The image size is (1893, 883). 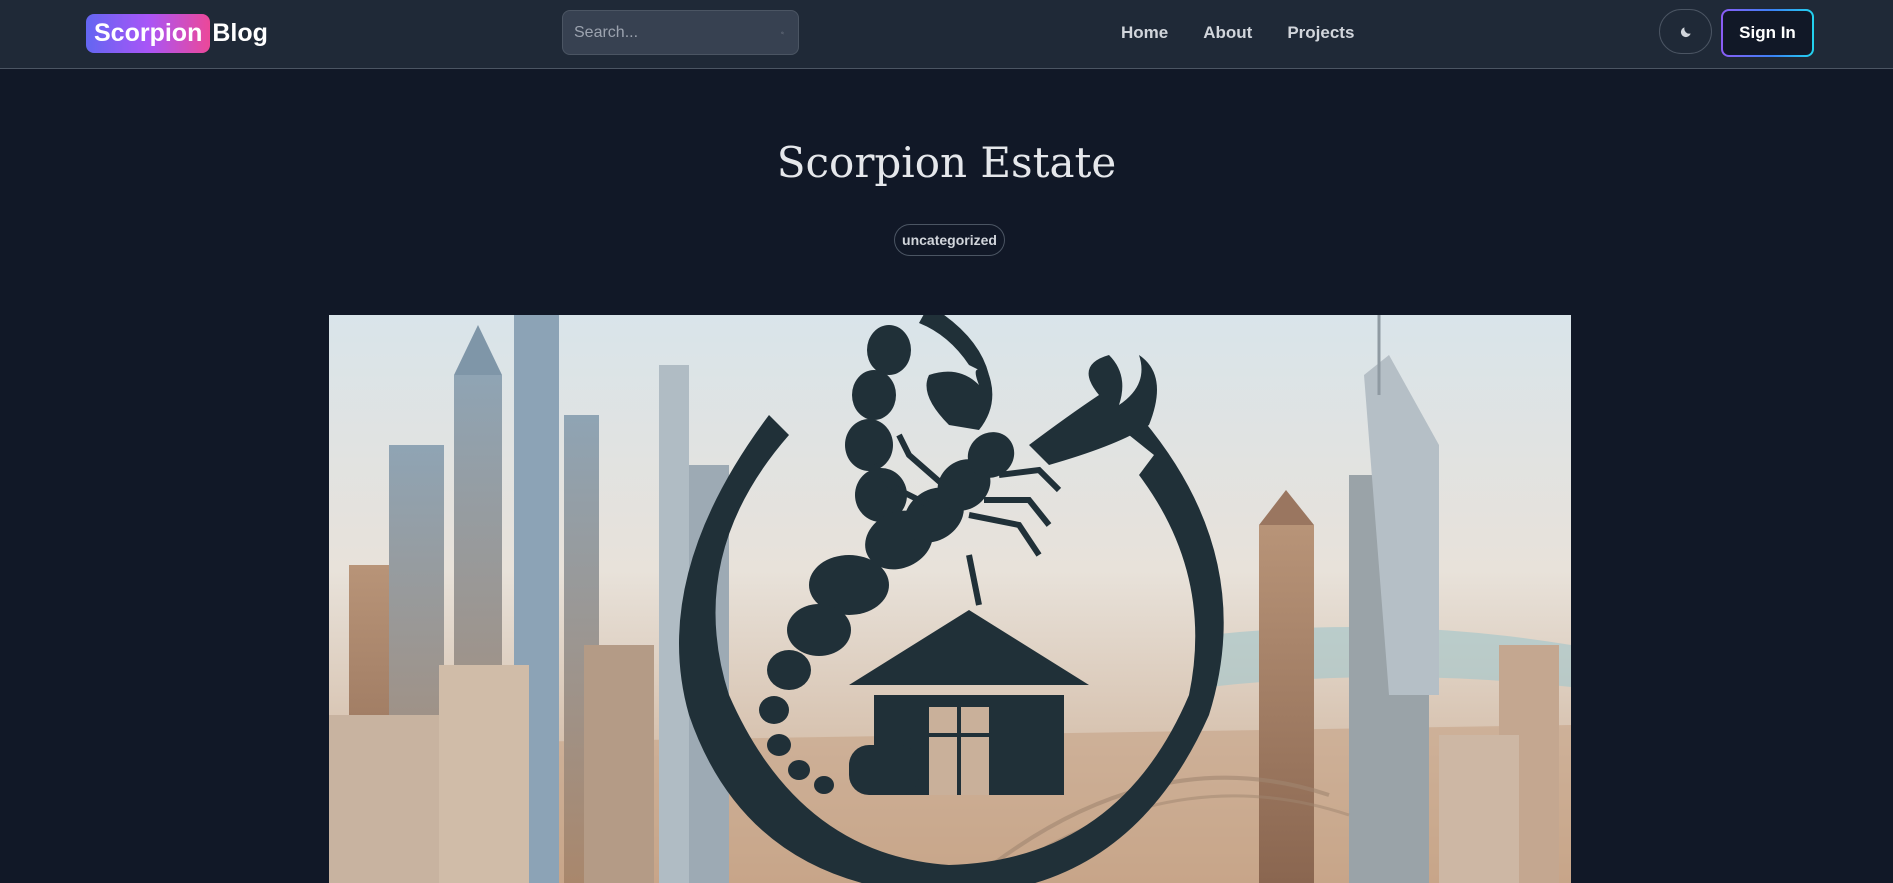 I want to click on theme-toggle-button, so click(x=1685, y=31).